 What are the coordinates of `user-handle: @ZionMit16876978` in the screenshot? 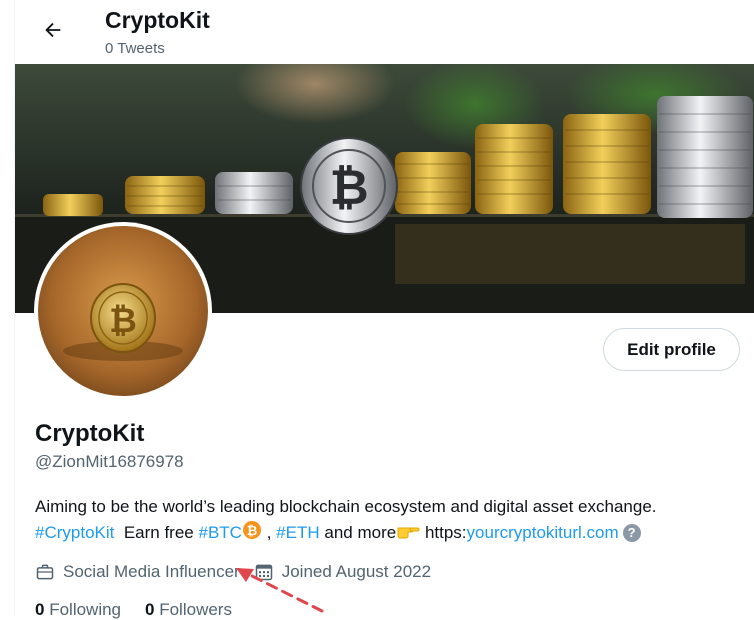 It's located at (109, 461).